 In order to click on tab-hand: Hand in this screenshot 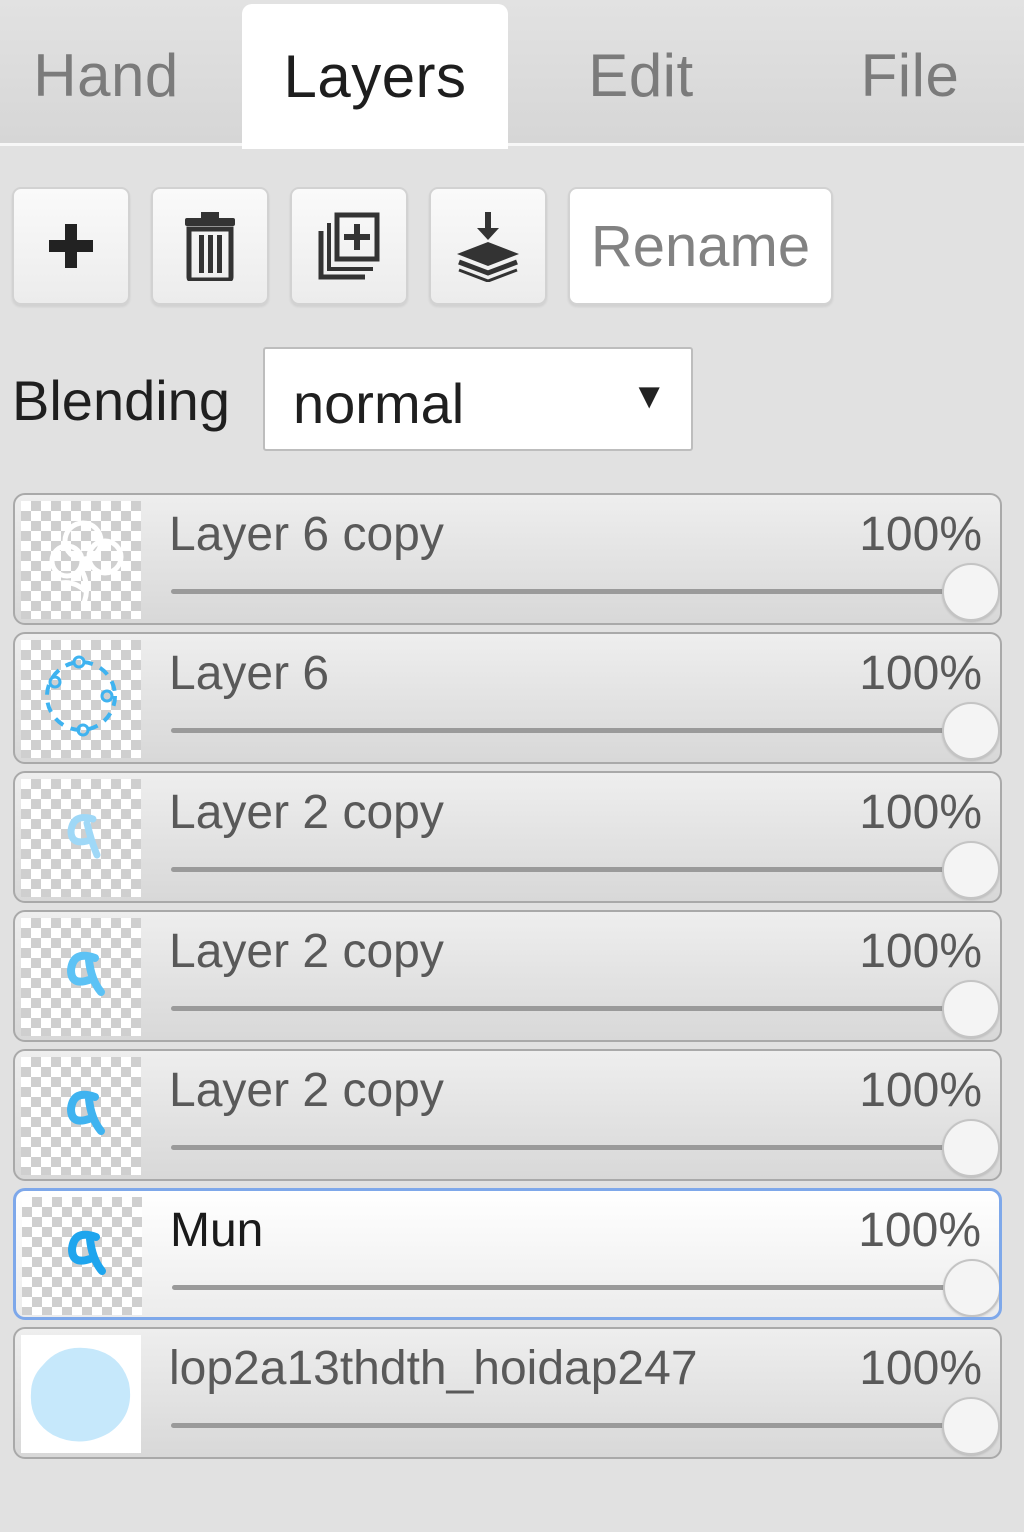, I will do `click(106, 75)`.